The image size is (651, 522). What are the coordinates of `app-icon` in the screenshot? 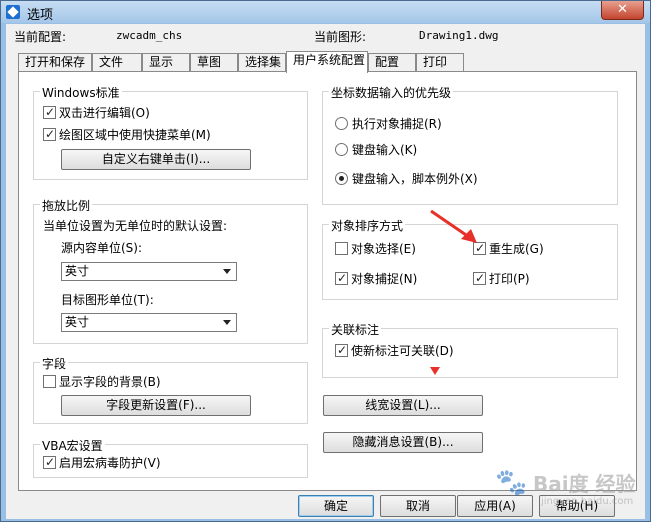 It's located at (13, 12).